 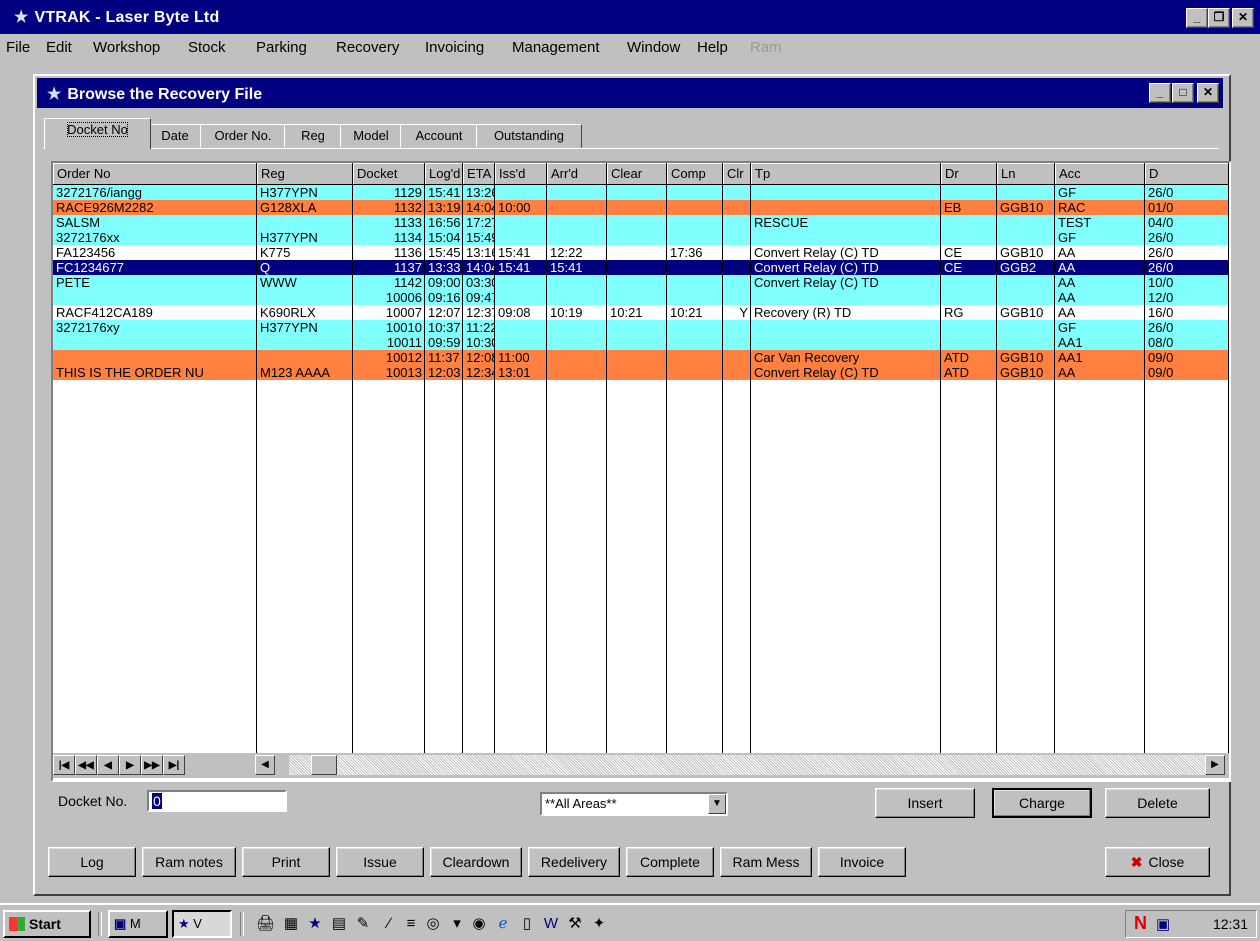 I want to click on horizontal-scrollbar, so click(x=754, y=765).